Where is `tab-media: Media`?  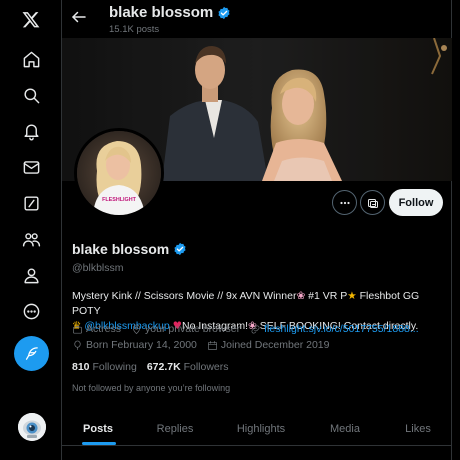 tab-media: Media is located at coordinates (345, 429).